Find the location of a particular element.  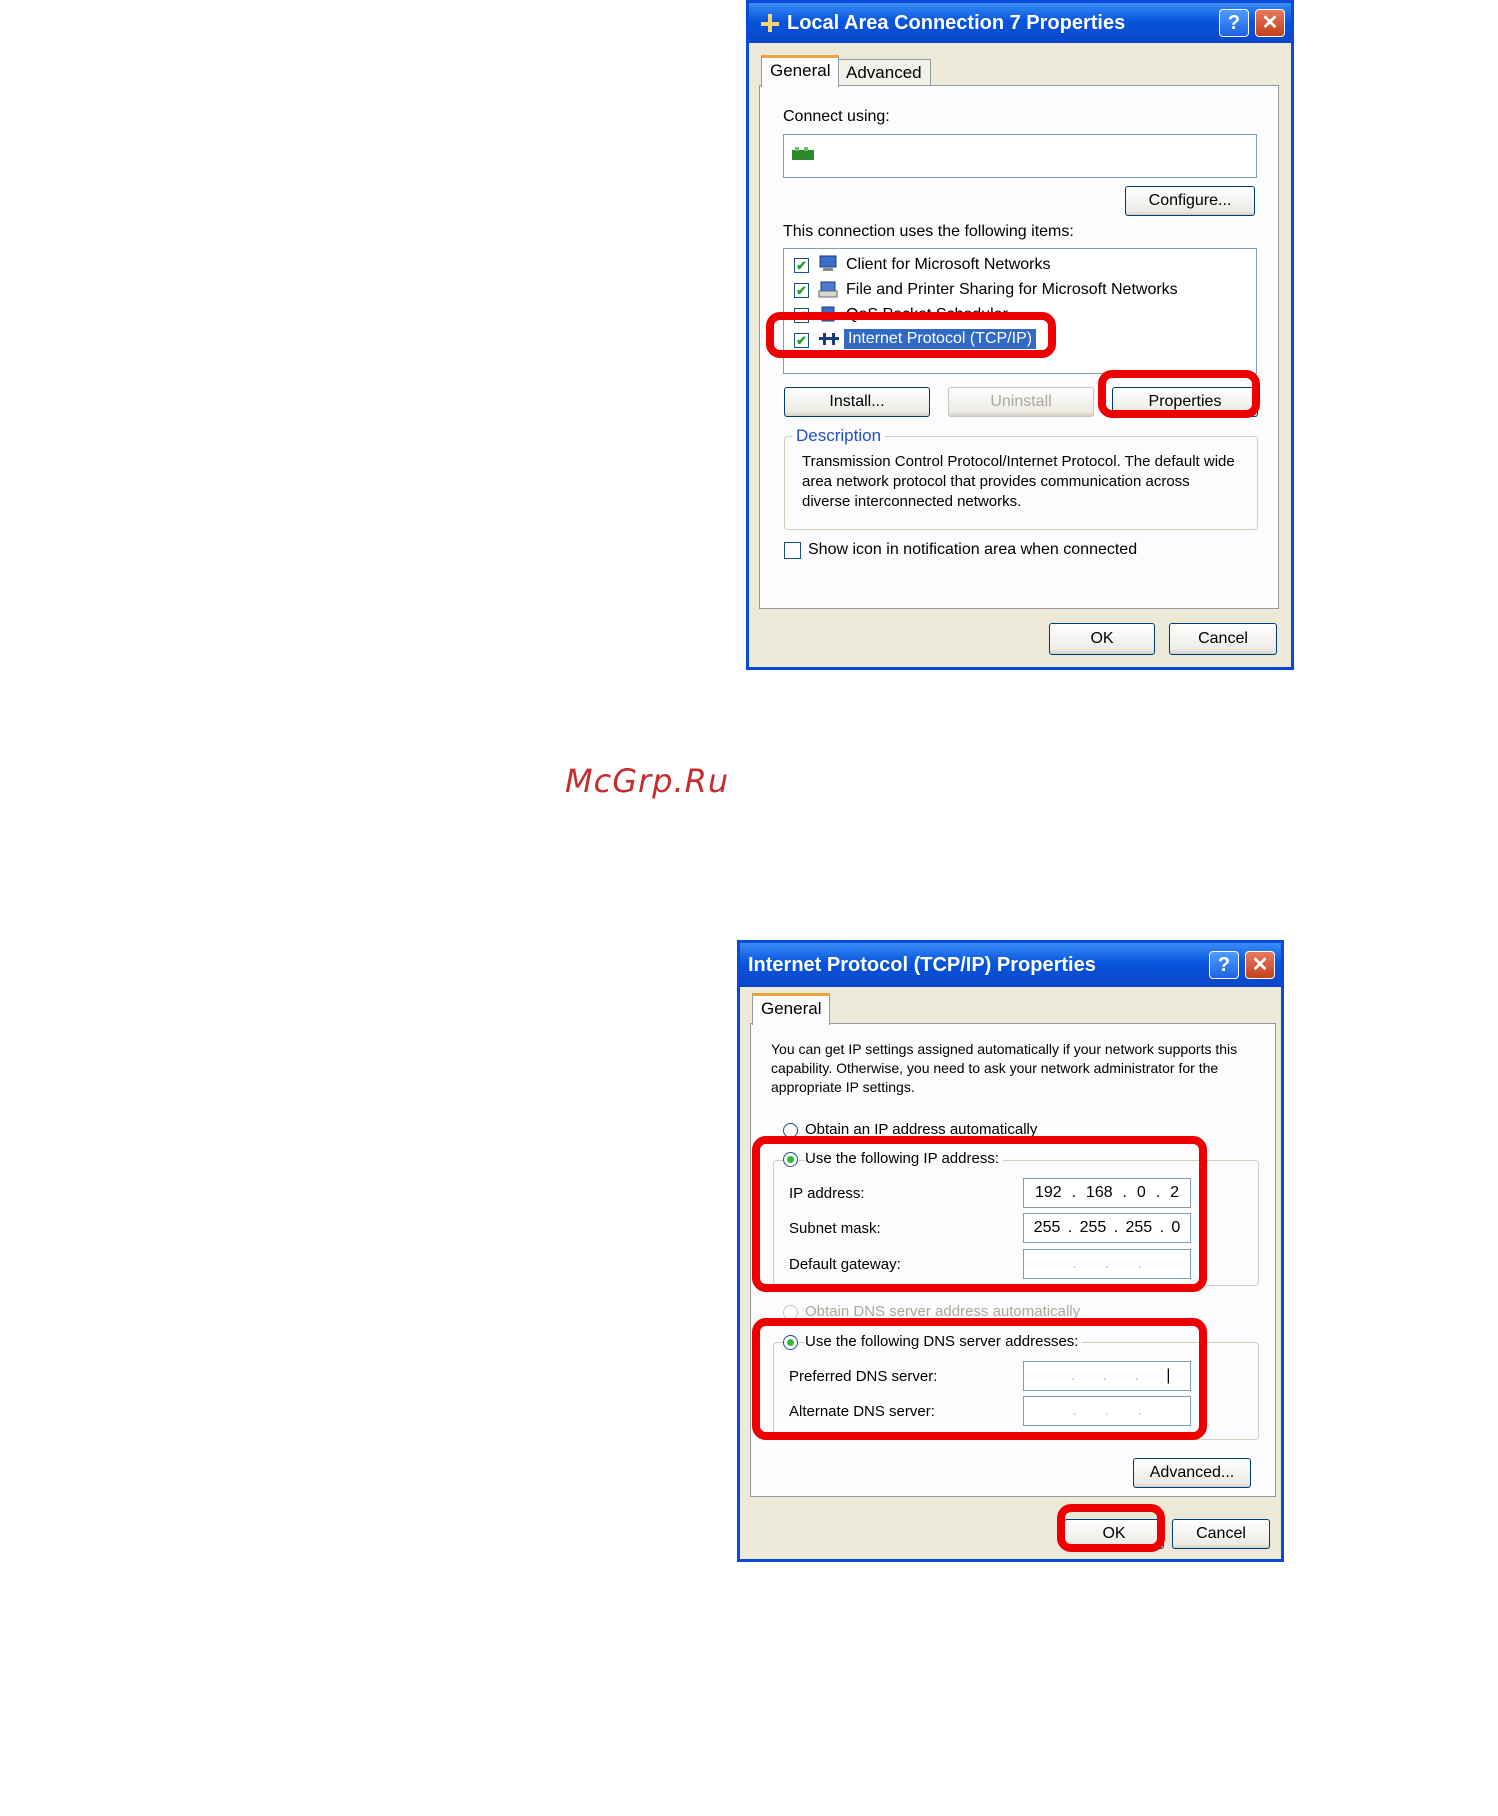

dialog-title: Local Area Connection 7 Properties is located at coordinates (956, 22).